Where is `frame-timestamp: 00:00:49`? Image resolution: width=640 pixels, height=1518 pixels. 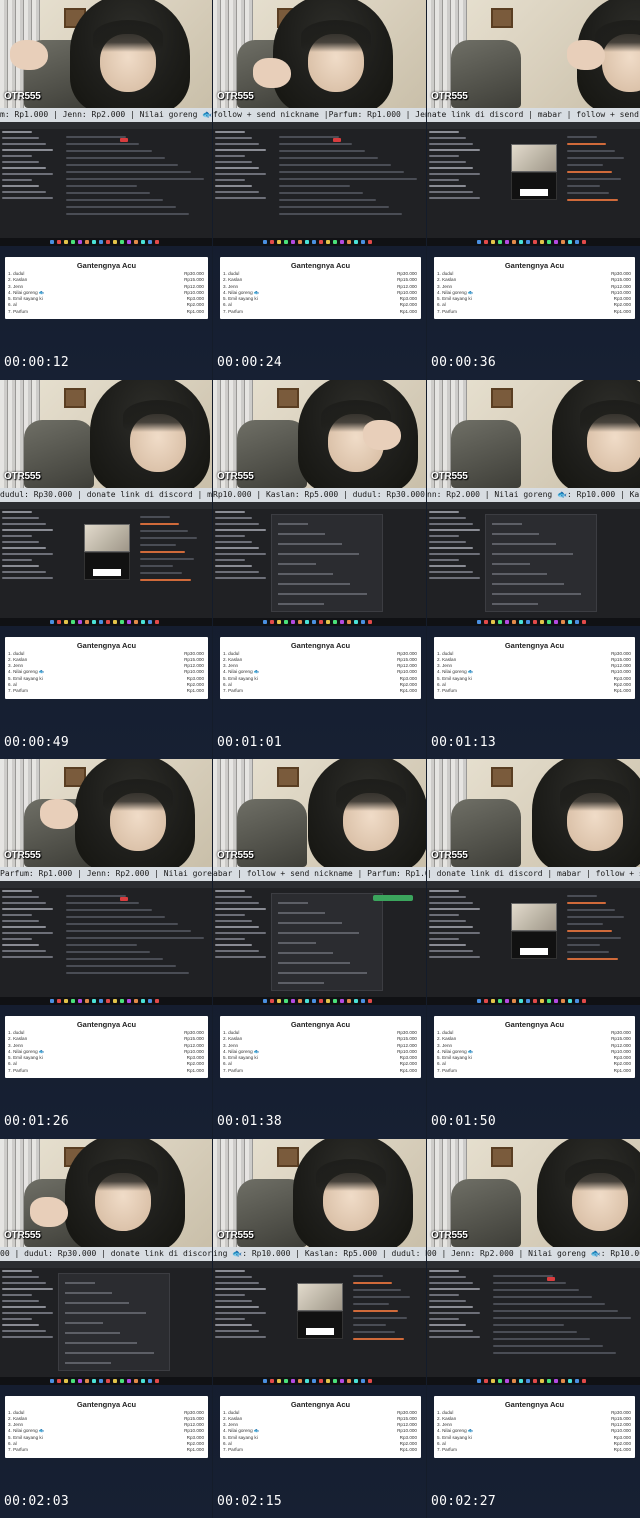
frame-timestamp: 00:00:49 is located at coordinates (37, 742).